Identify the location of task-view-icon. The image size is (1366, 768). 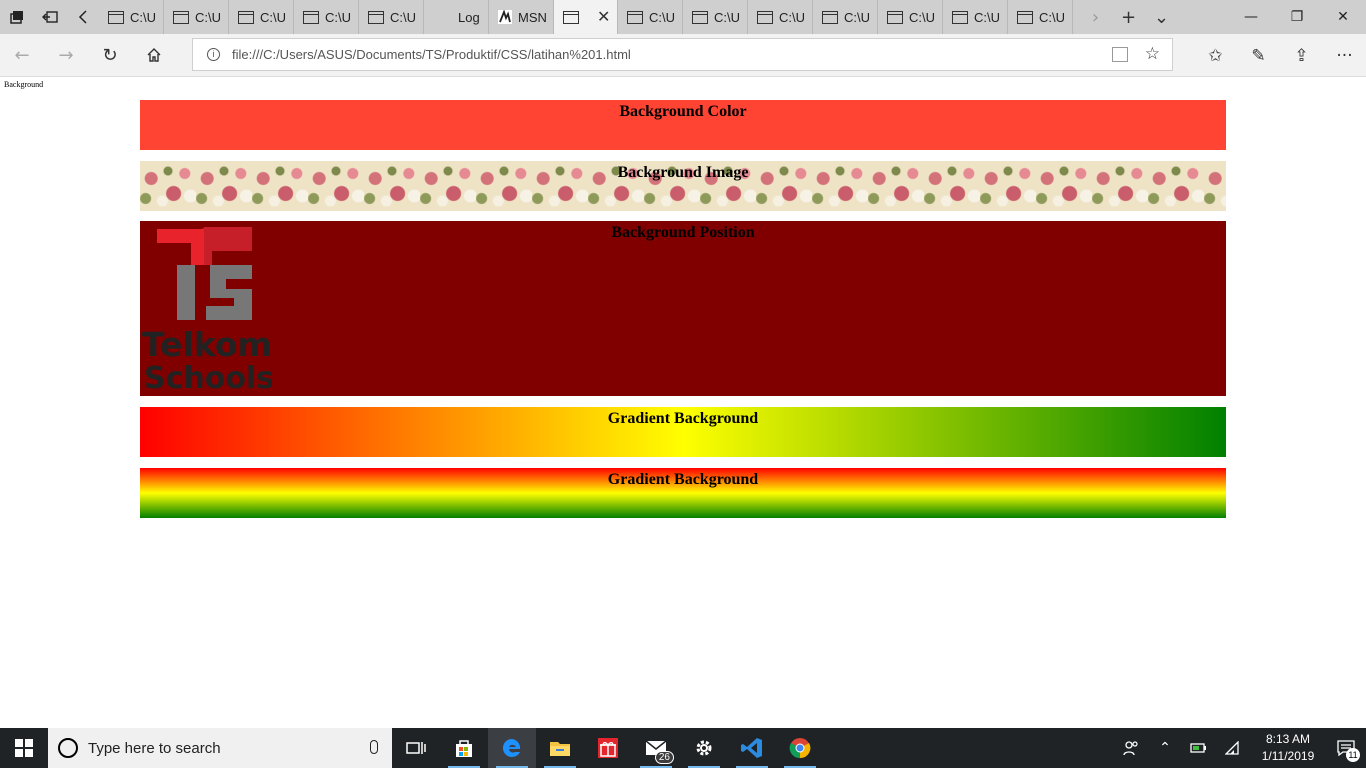
(416, 748).